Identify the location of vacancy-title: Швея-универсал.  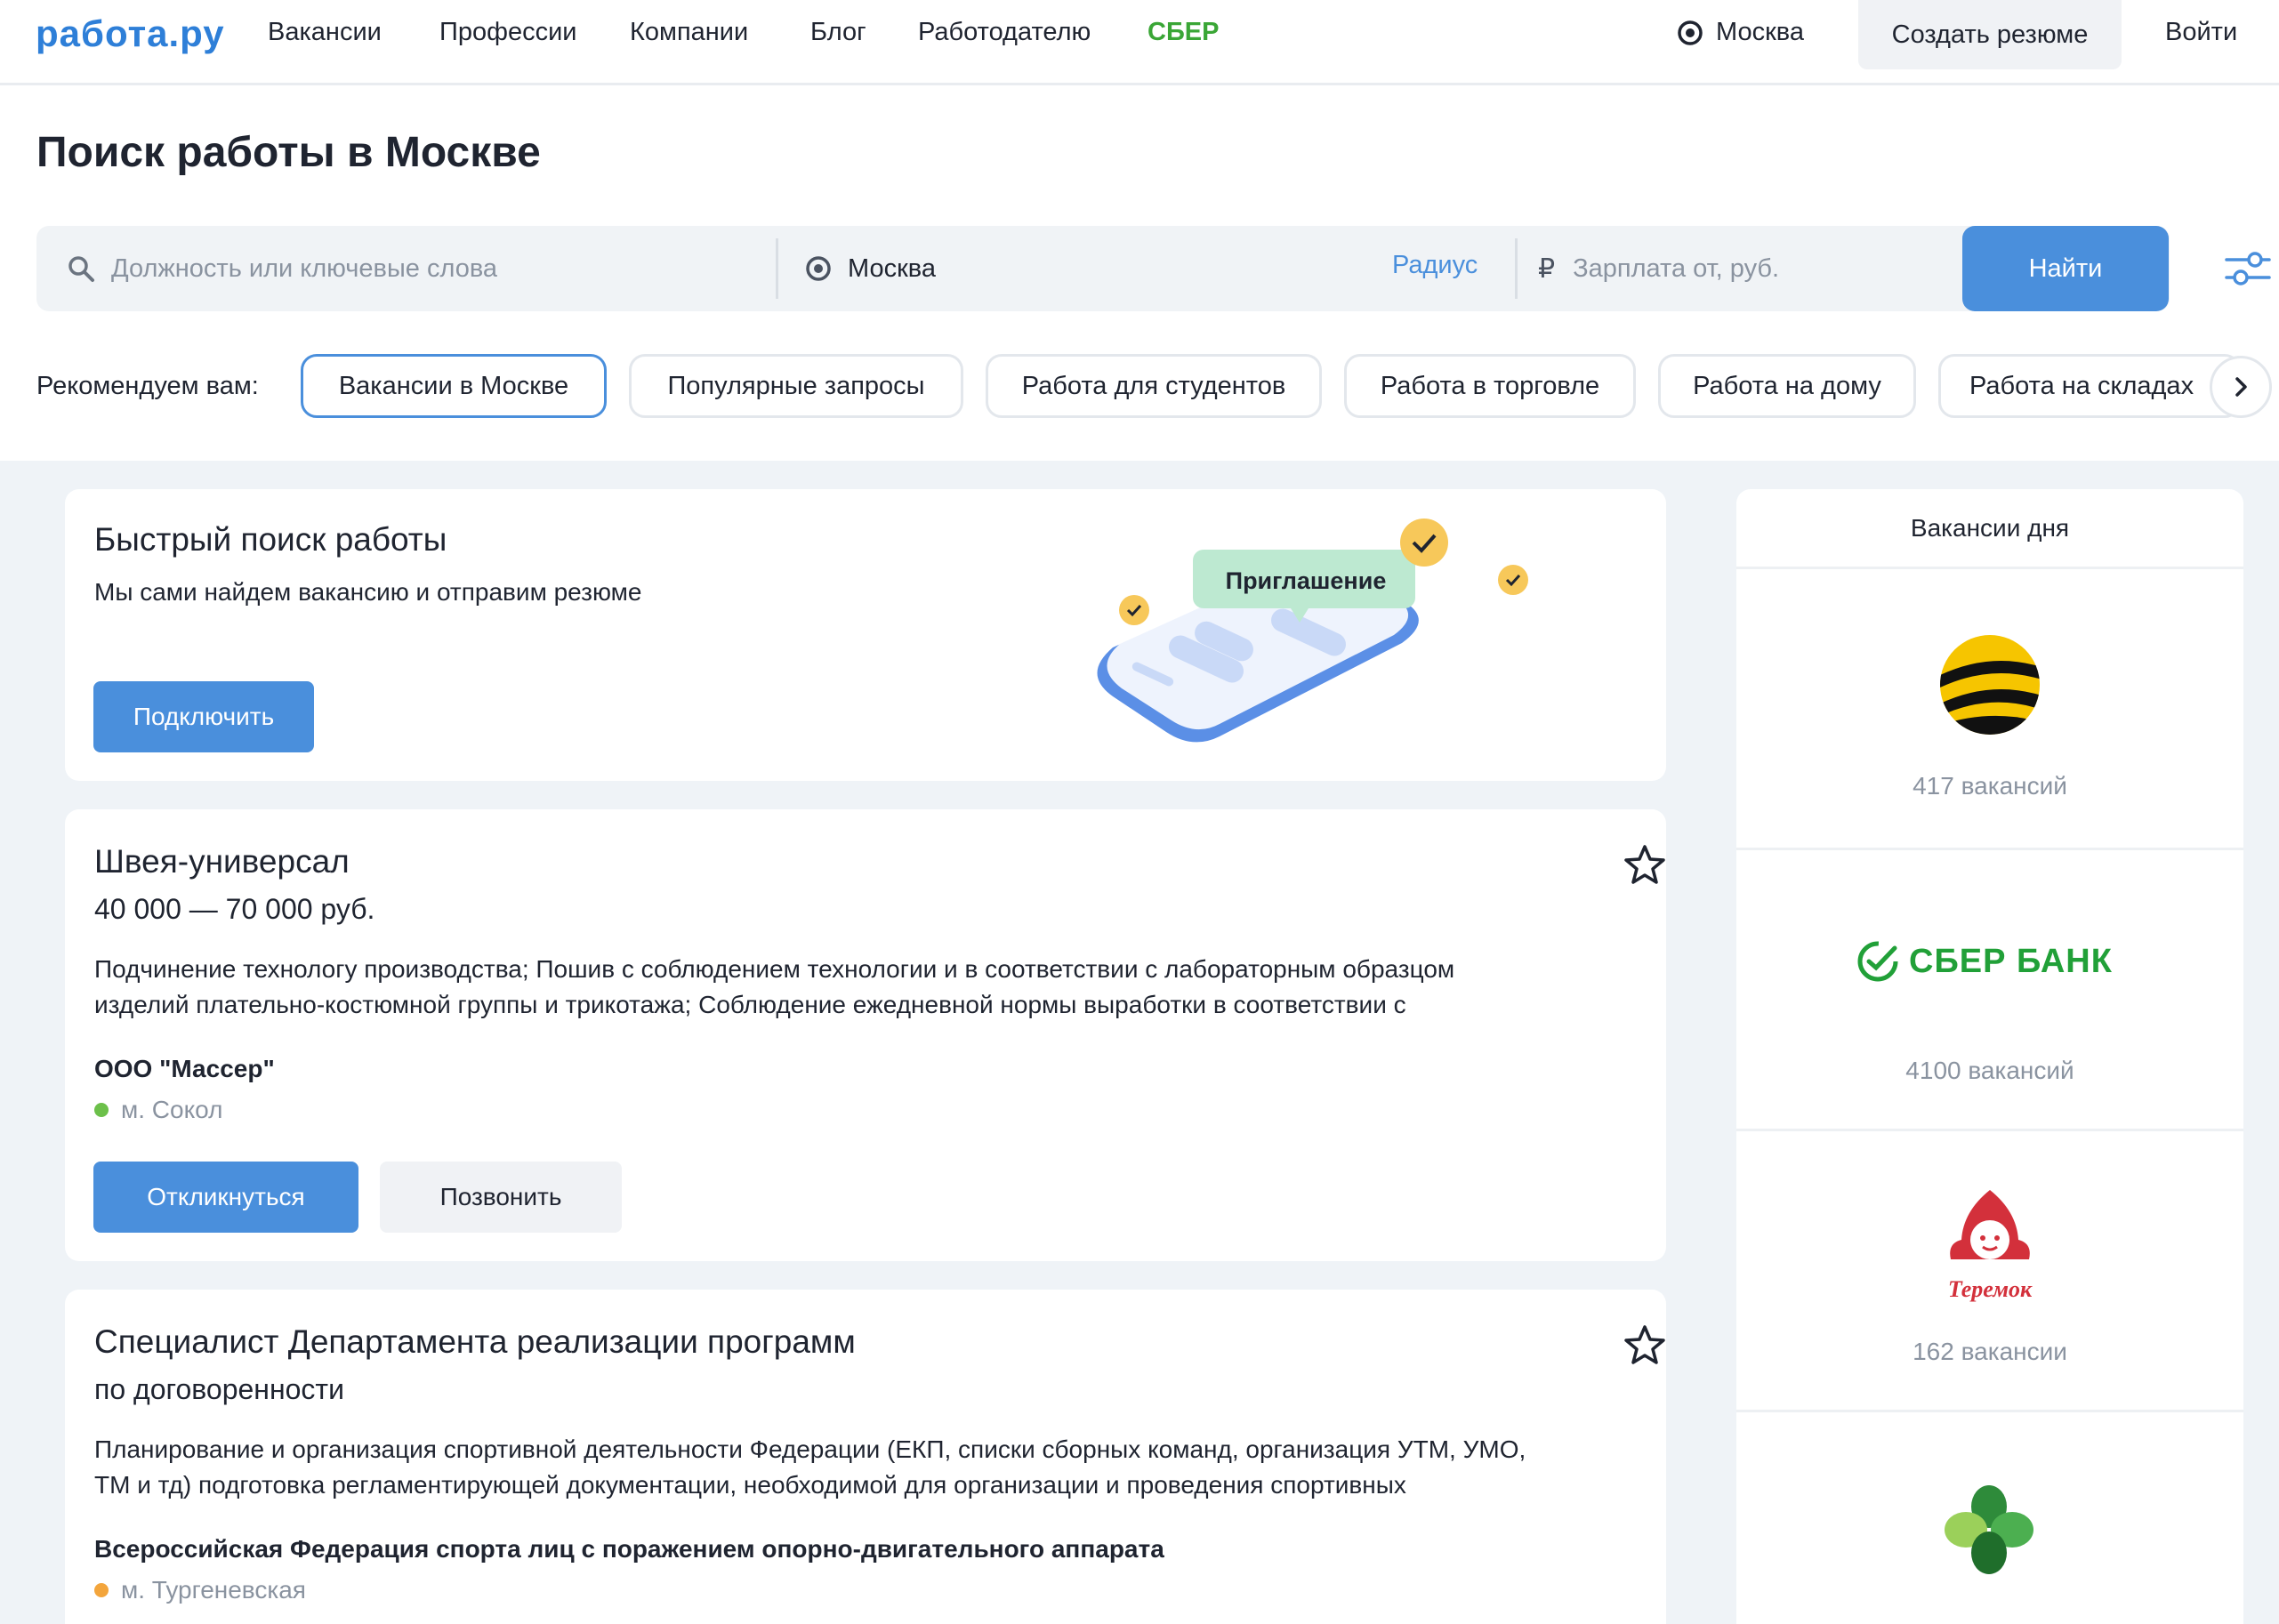
(222, 862).